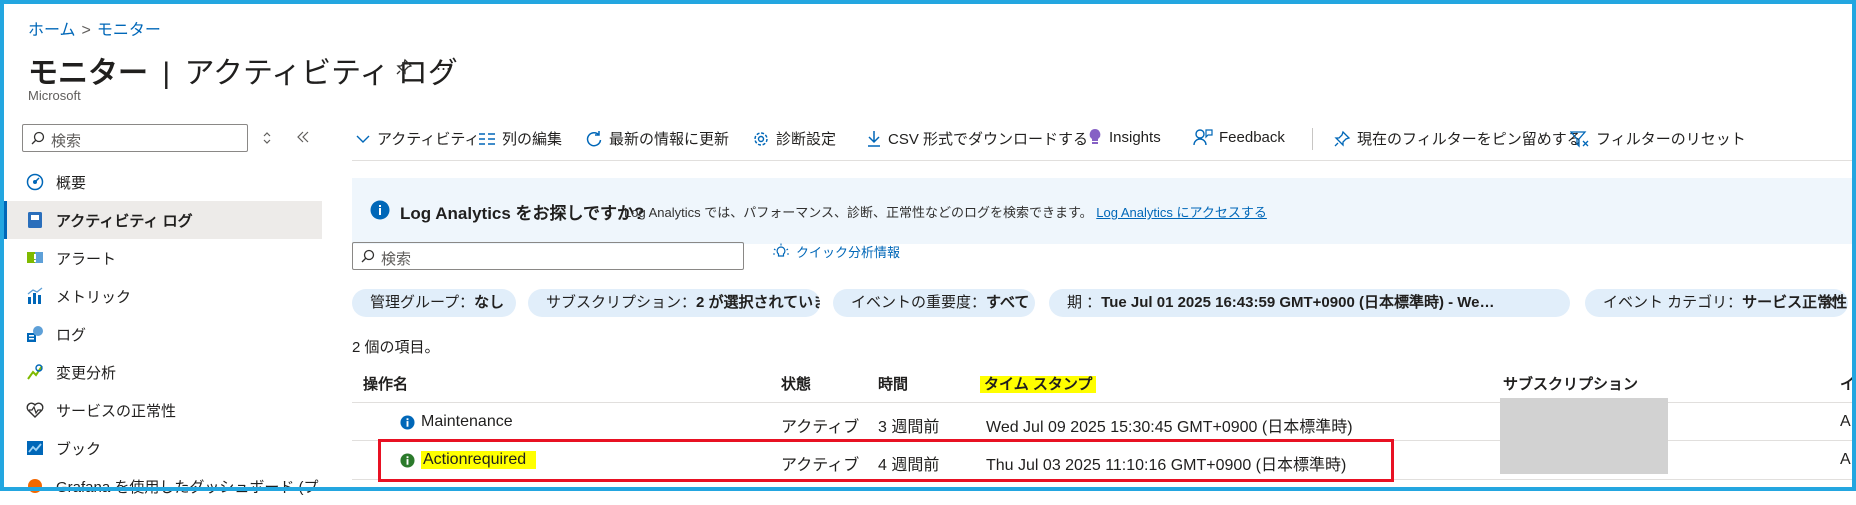  I want to click on sidebar-item-logs: ログ, so click(163, 334).